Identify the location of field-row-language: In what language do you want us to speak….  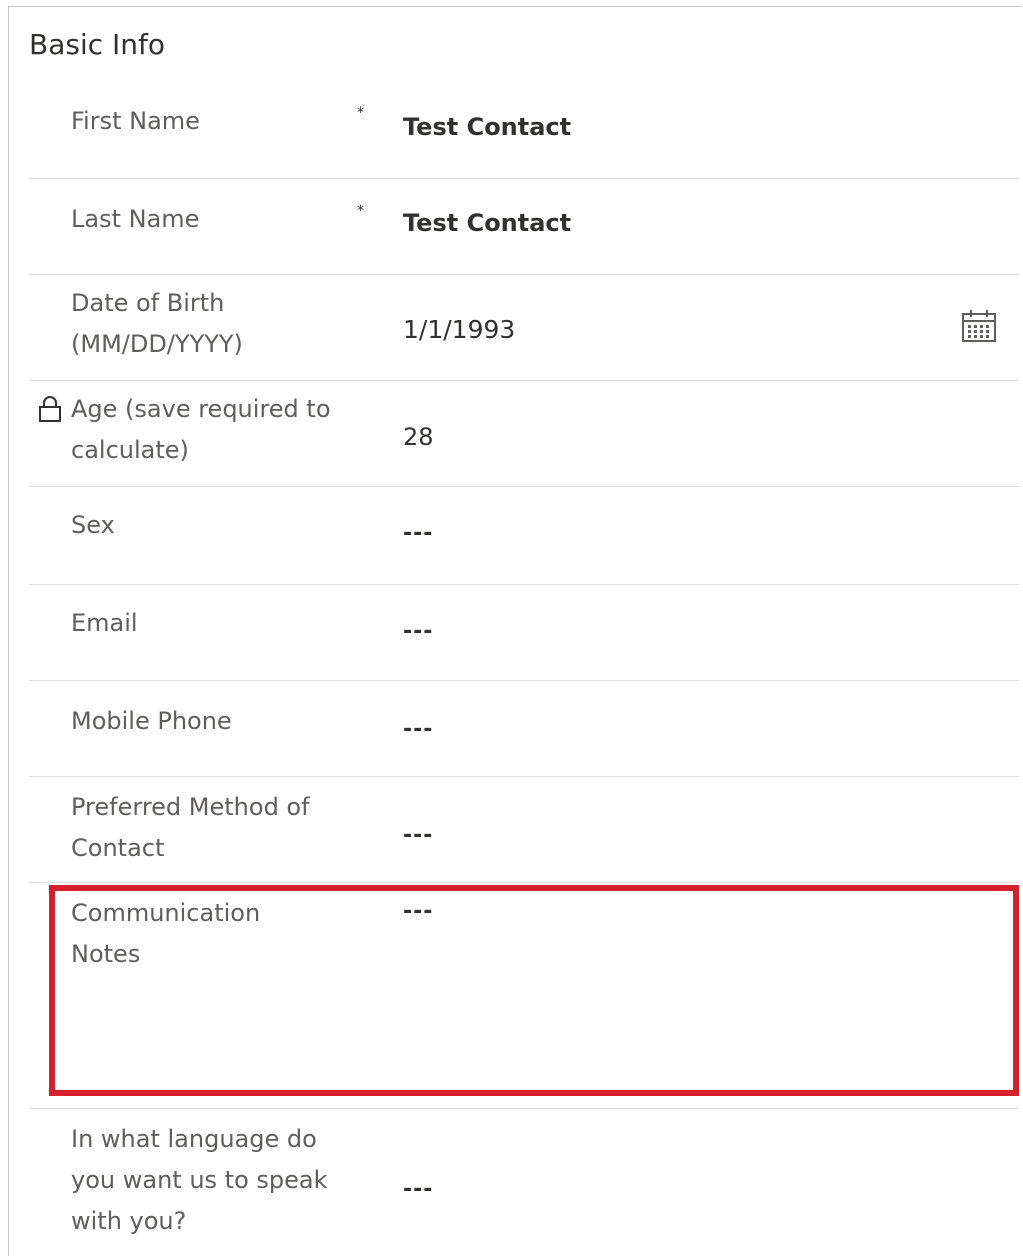
(524, 1181).